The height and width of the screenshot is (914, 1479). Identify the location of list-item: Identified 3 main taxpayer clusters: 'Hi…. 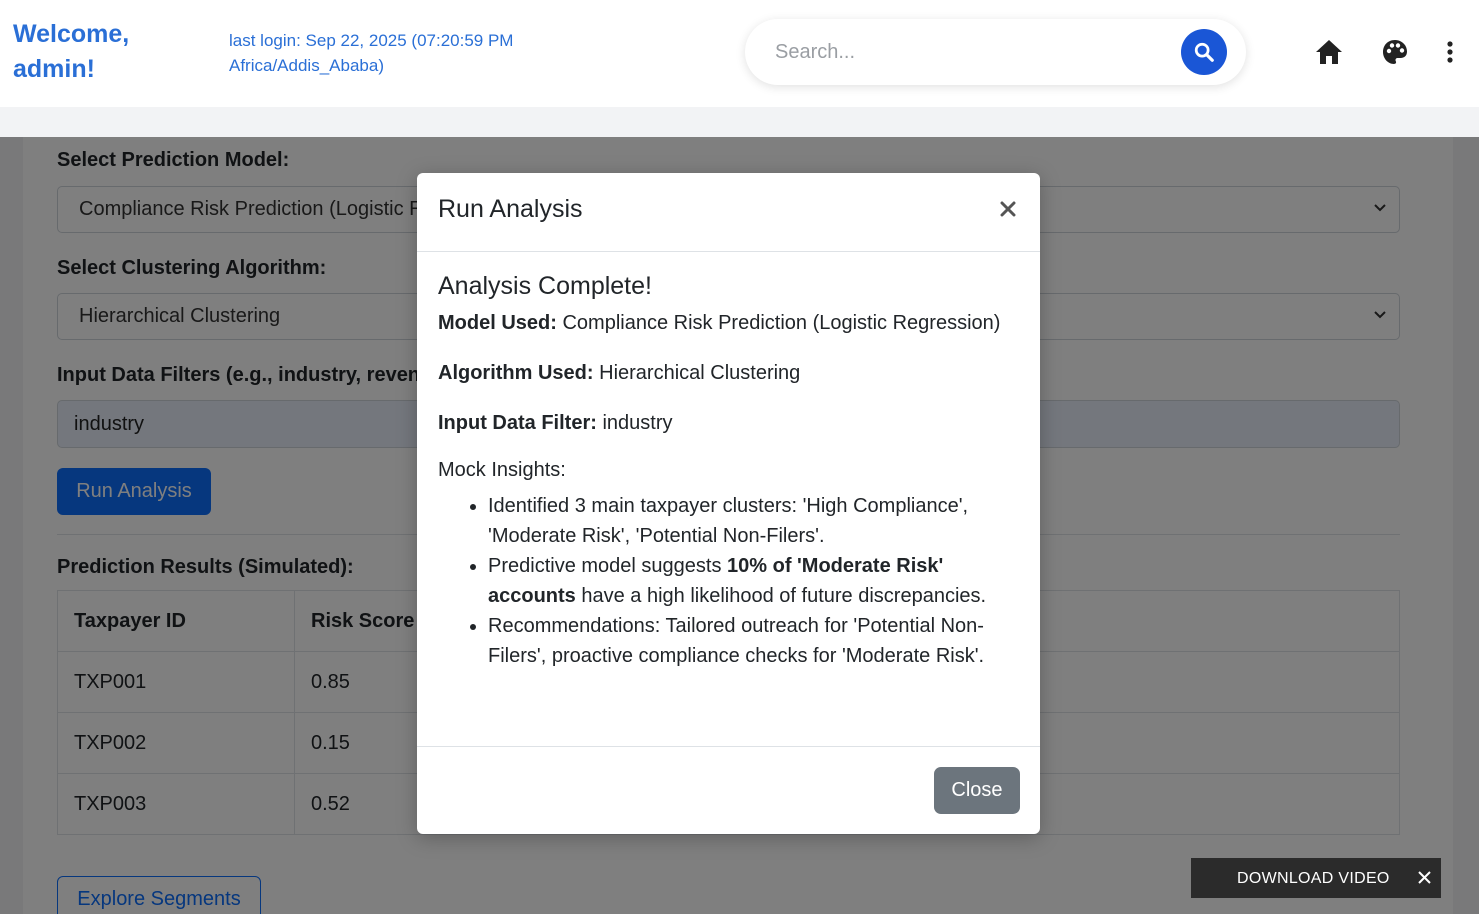
(755, 521).